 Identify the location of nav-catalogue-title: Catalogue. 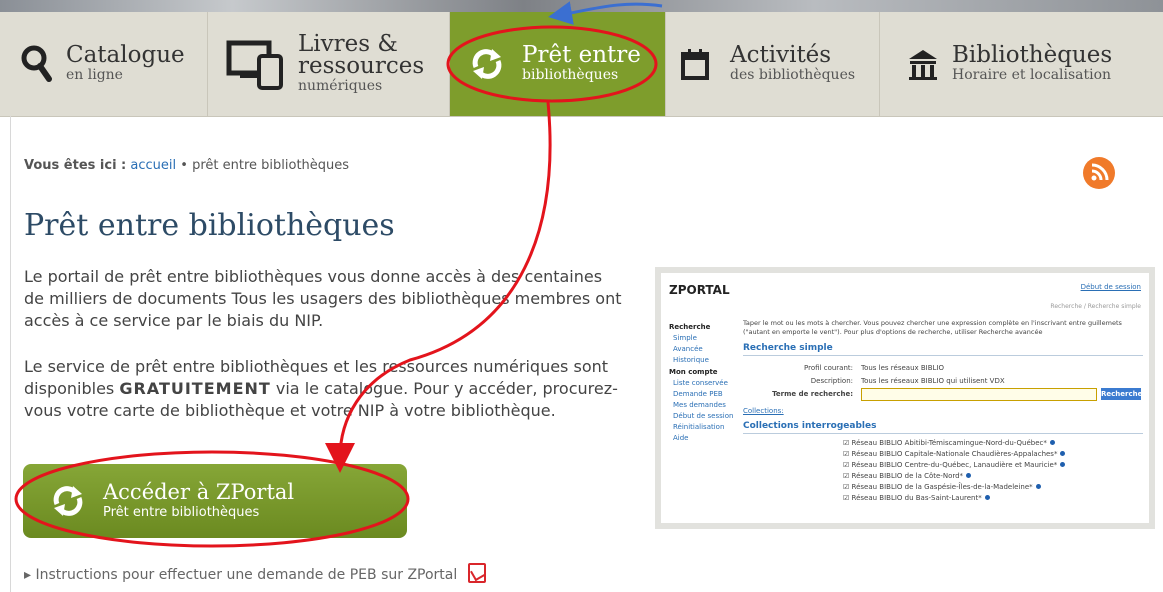
(125, 55).